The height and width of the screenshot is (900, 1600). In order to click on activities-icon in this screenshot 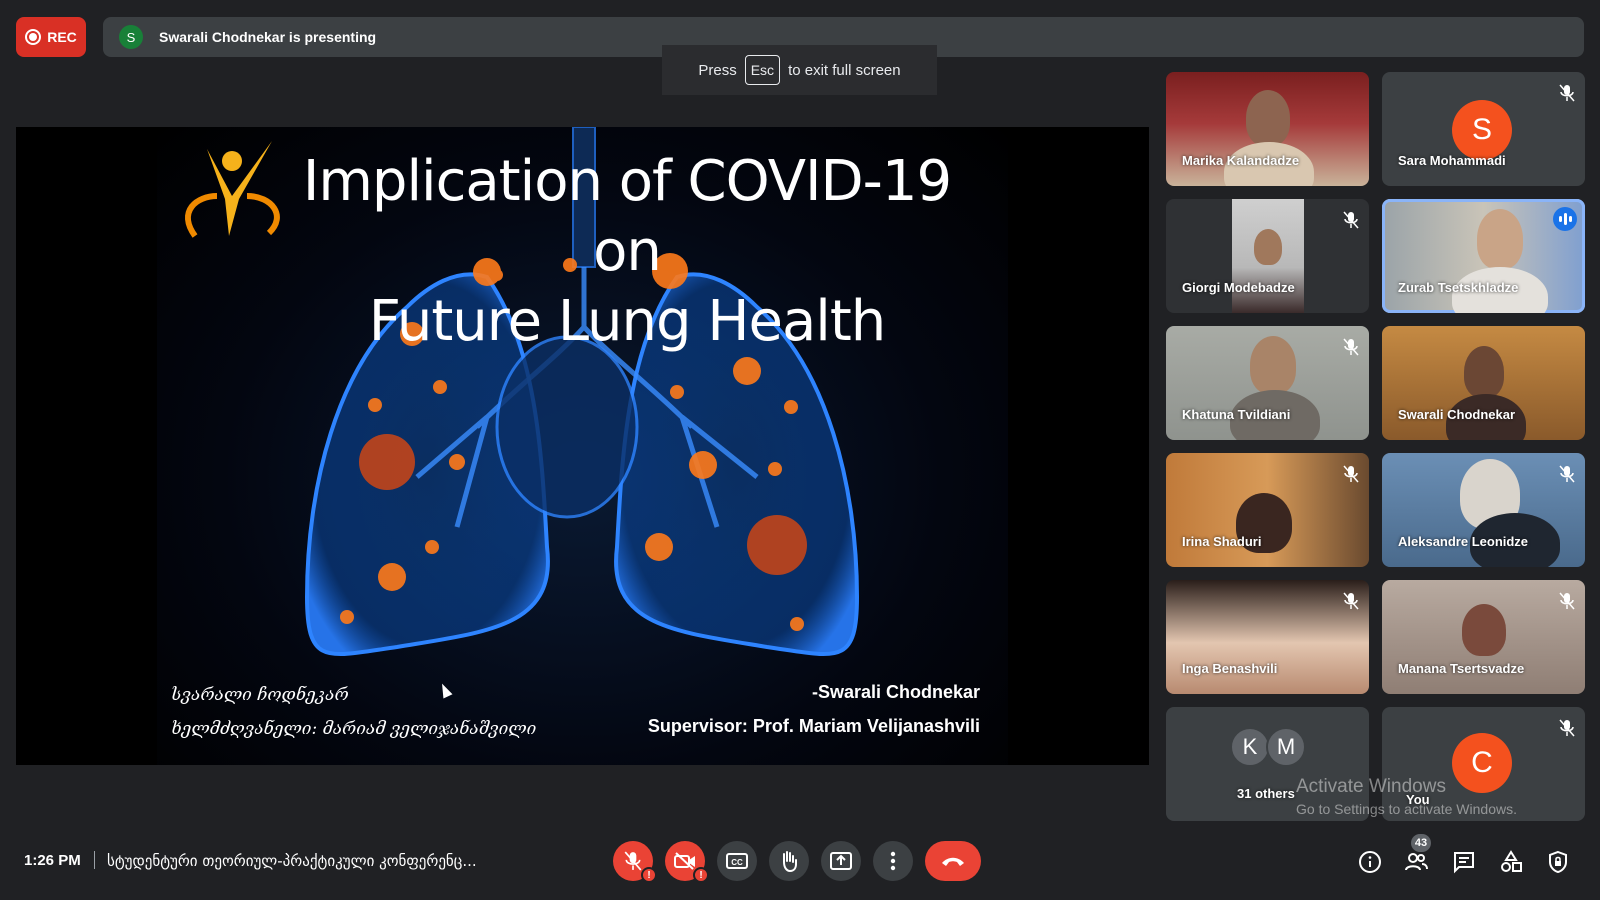, I will do `click(1511, 862)`.